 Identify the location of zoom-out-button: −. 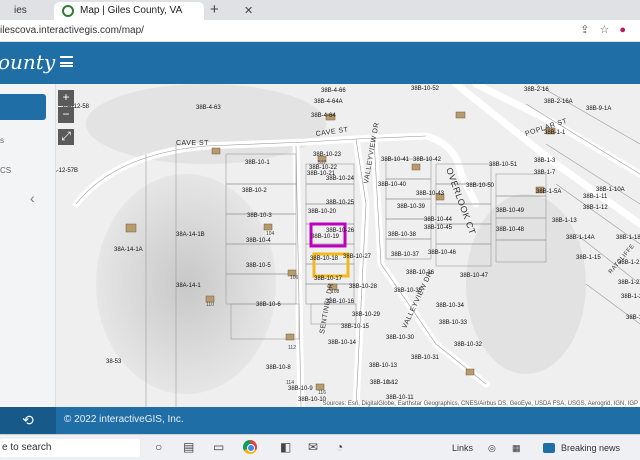
(66, 115).